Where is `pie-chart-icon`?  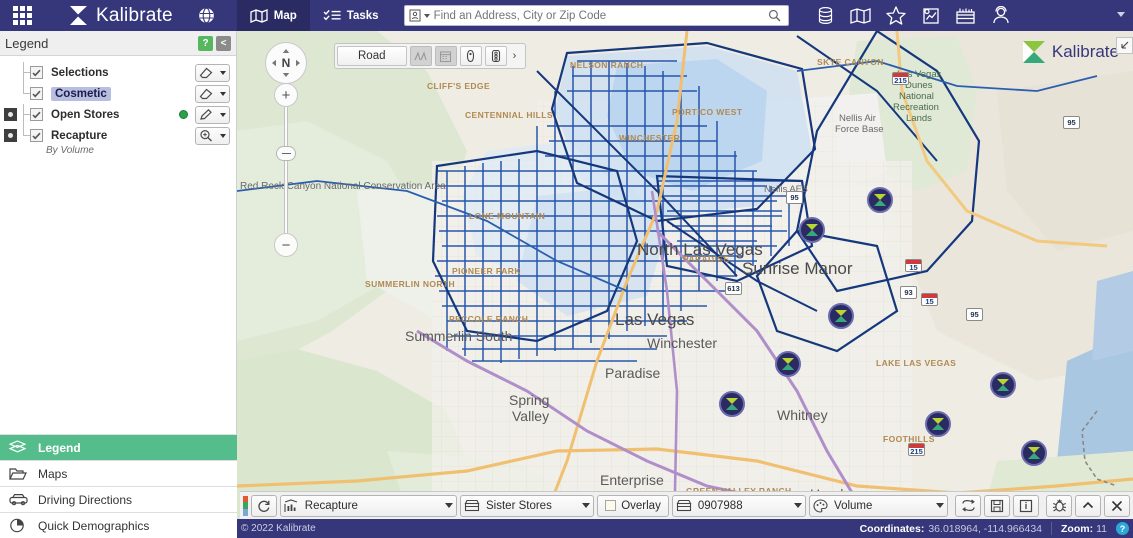
pie-chart-icon is located at coordinates (19, 525).